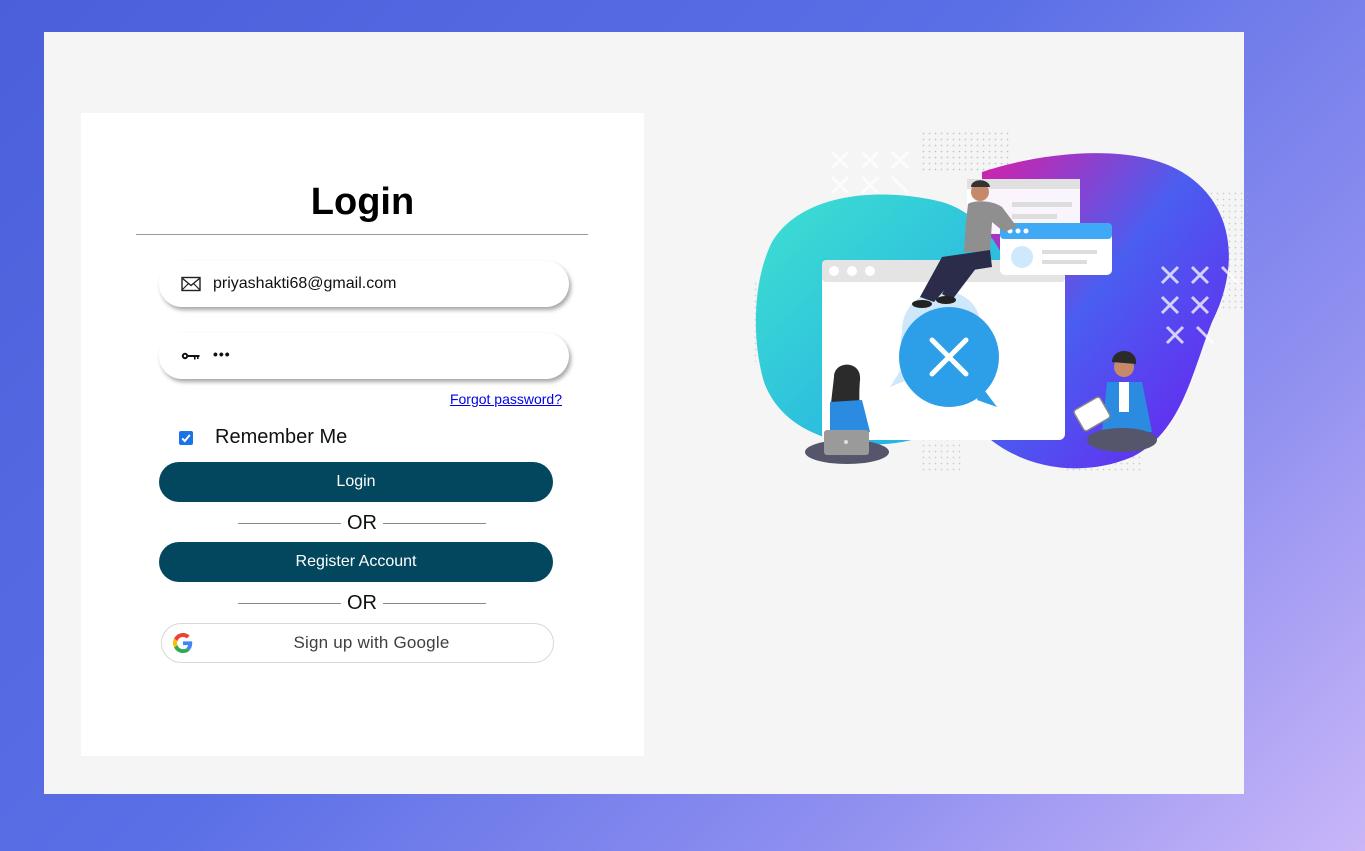 The image size is (1365, 851). What do you see at coordinates (222, 354) in the screenshot?
I see `password-value: •••` at bounding box center [222, 354].